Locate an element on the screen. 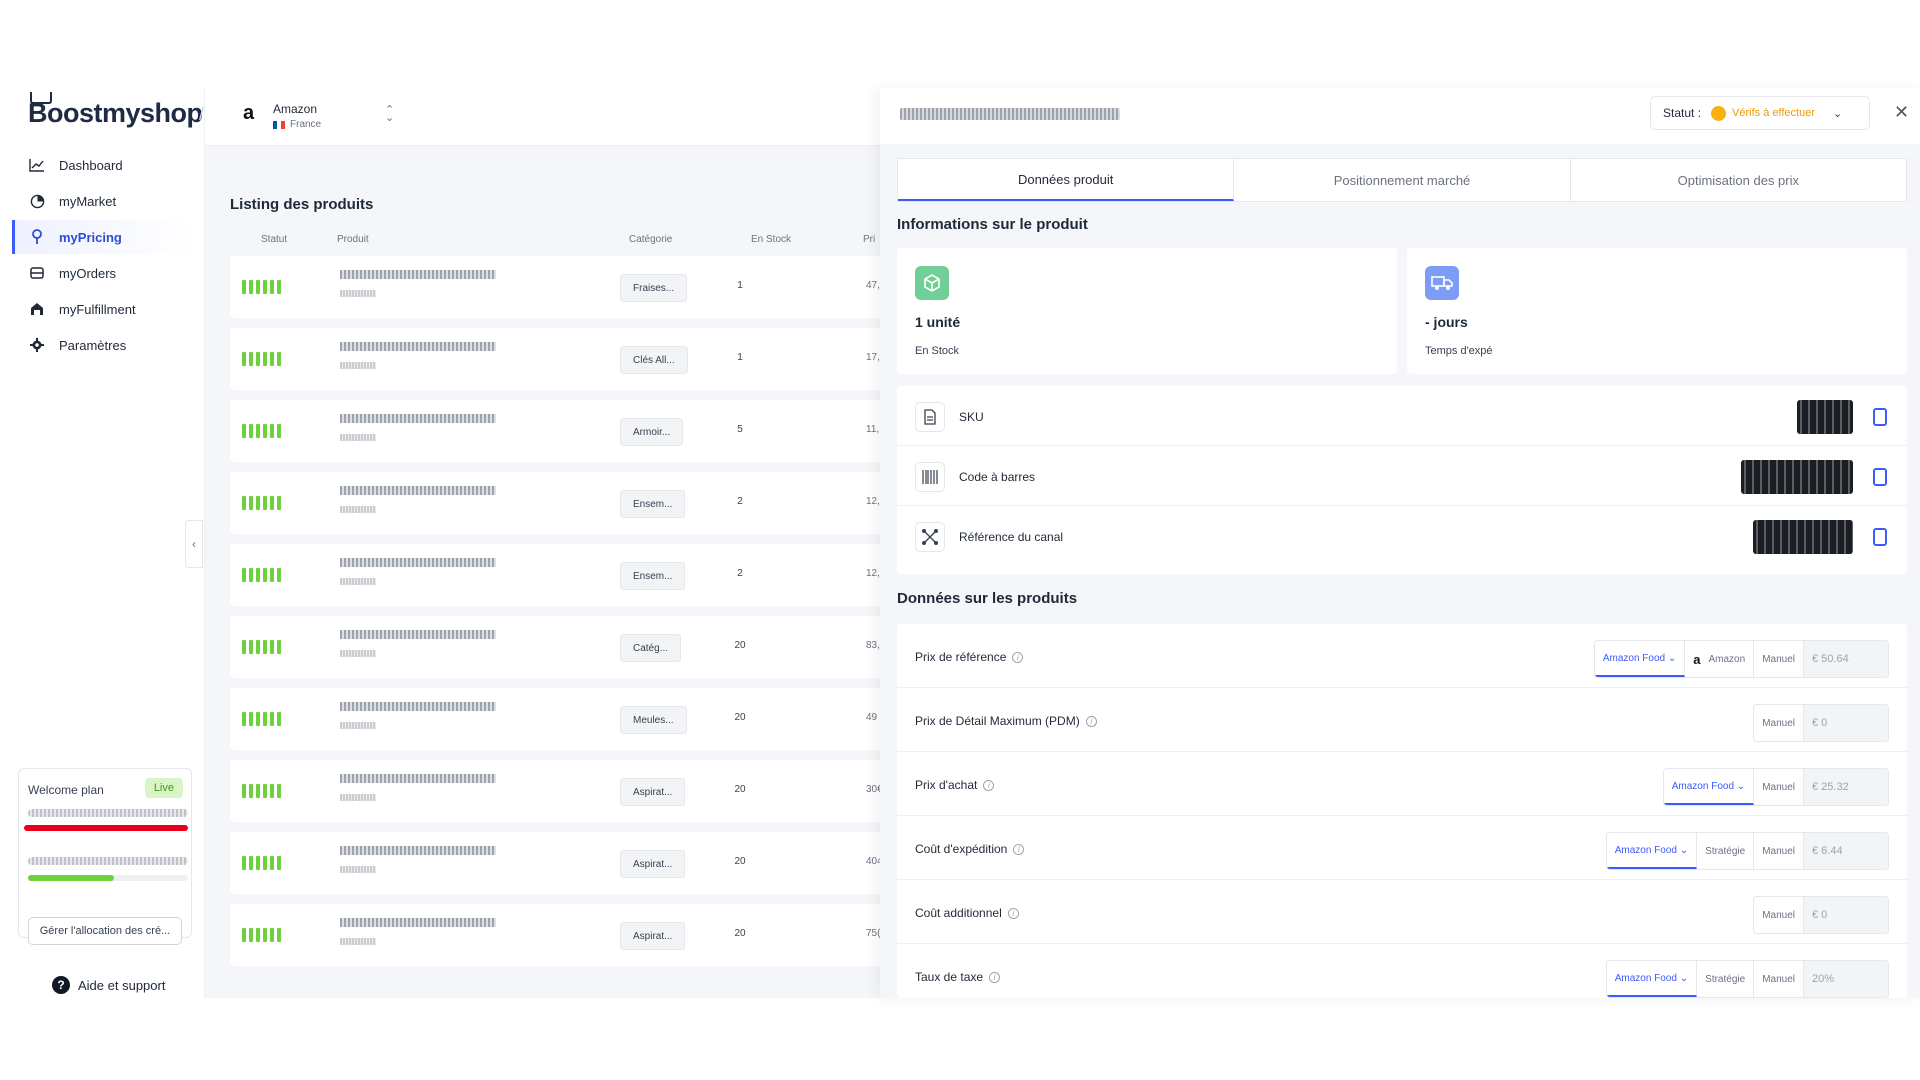  value-field: 20% is located at coordinates (1846, 979).